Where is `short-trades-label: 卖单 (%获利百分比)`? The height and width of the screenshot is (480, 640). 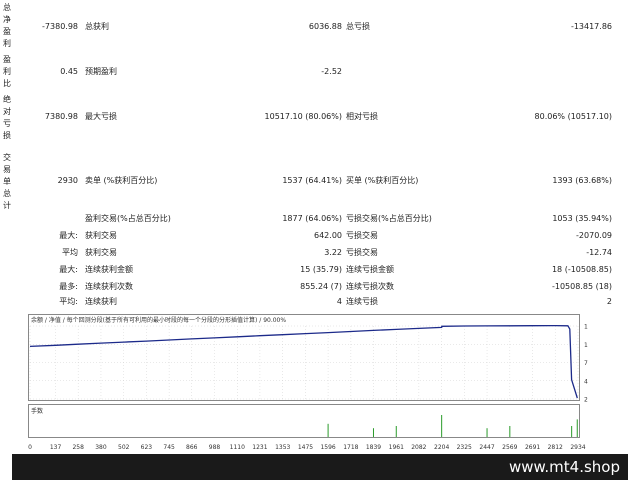
short-trades-label: 卖单 (%获利百分比) is located at coordinates (121, 180).